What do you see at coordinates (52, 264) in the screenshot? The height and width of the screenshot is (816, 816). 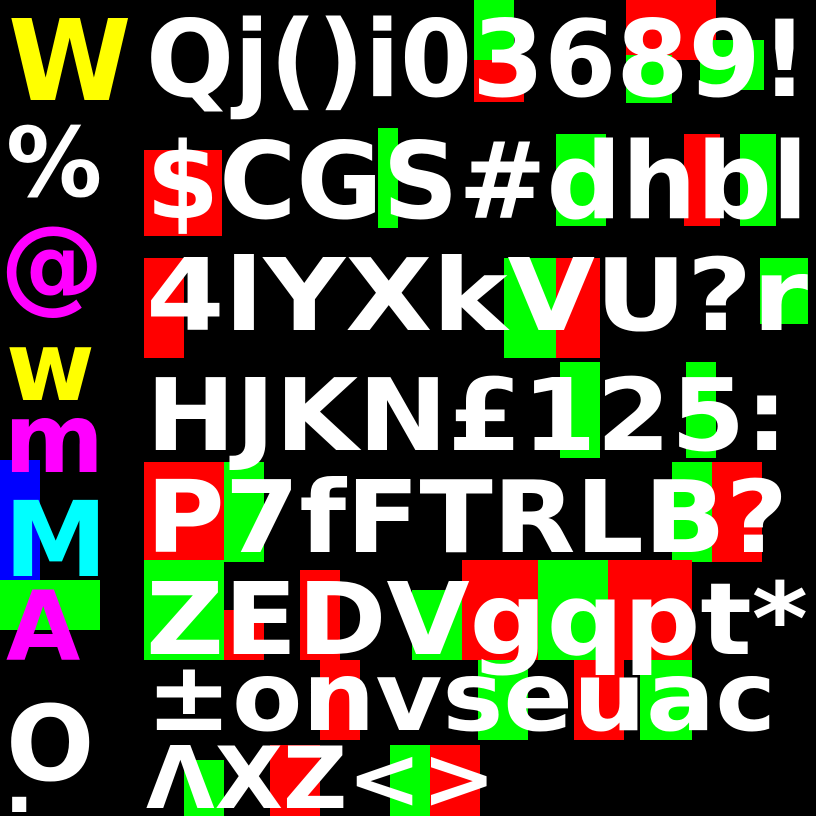 I see `glyph-left: @` at bounding box center [52, 264].